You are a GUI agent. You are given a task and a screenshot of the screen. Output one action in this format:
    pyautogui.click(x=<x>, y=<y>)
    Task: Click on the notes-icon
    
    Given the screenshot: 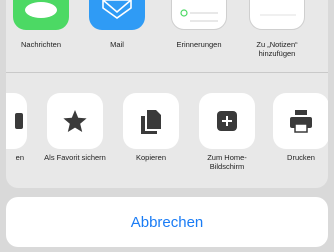 What is the action you would take?
    pyautogui.click(x=277, y=15)
    